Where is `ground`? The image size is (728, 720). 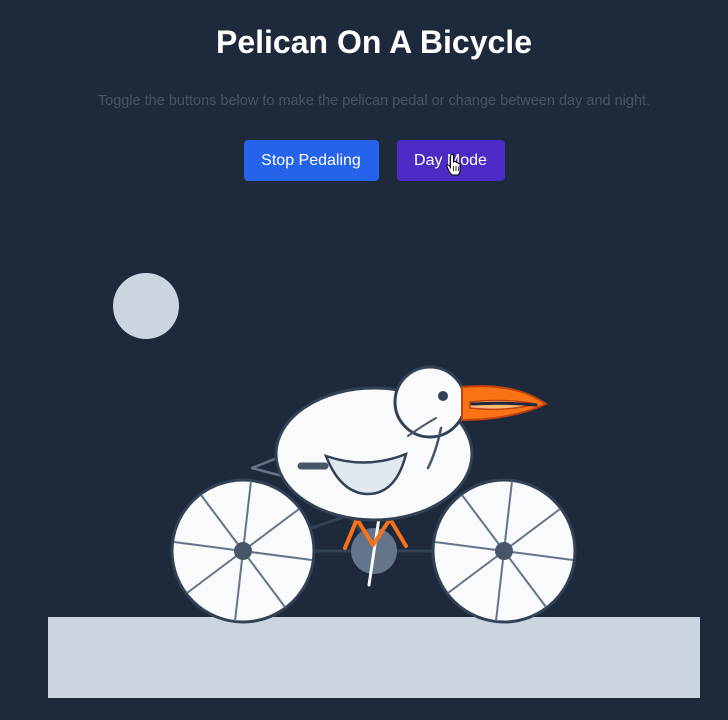 ground is located at coordinates (374, 657).